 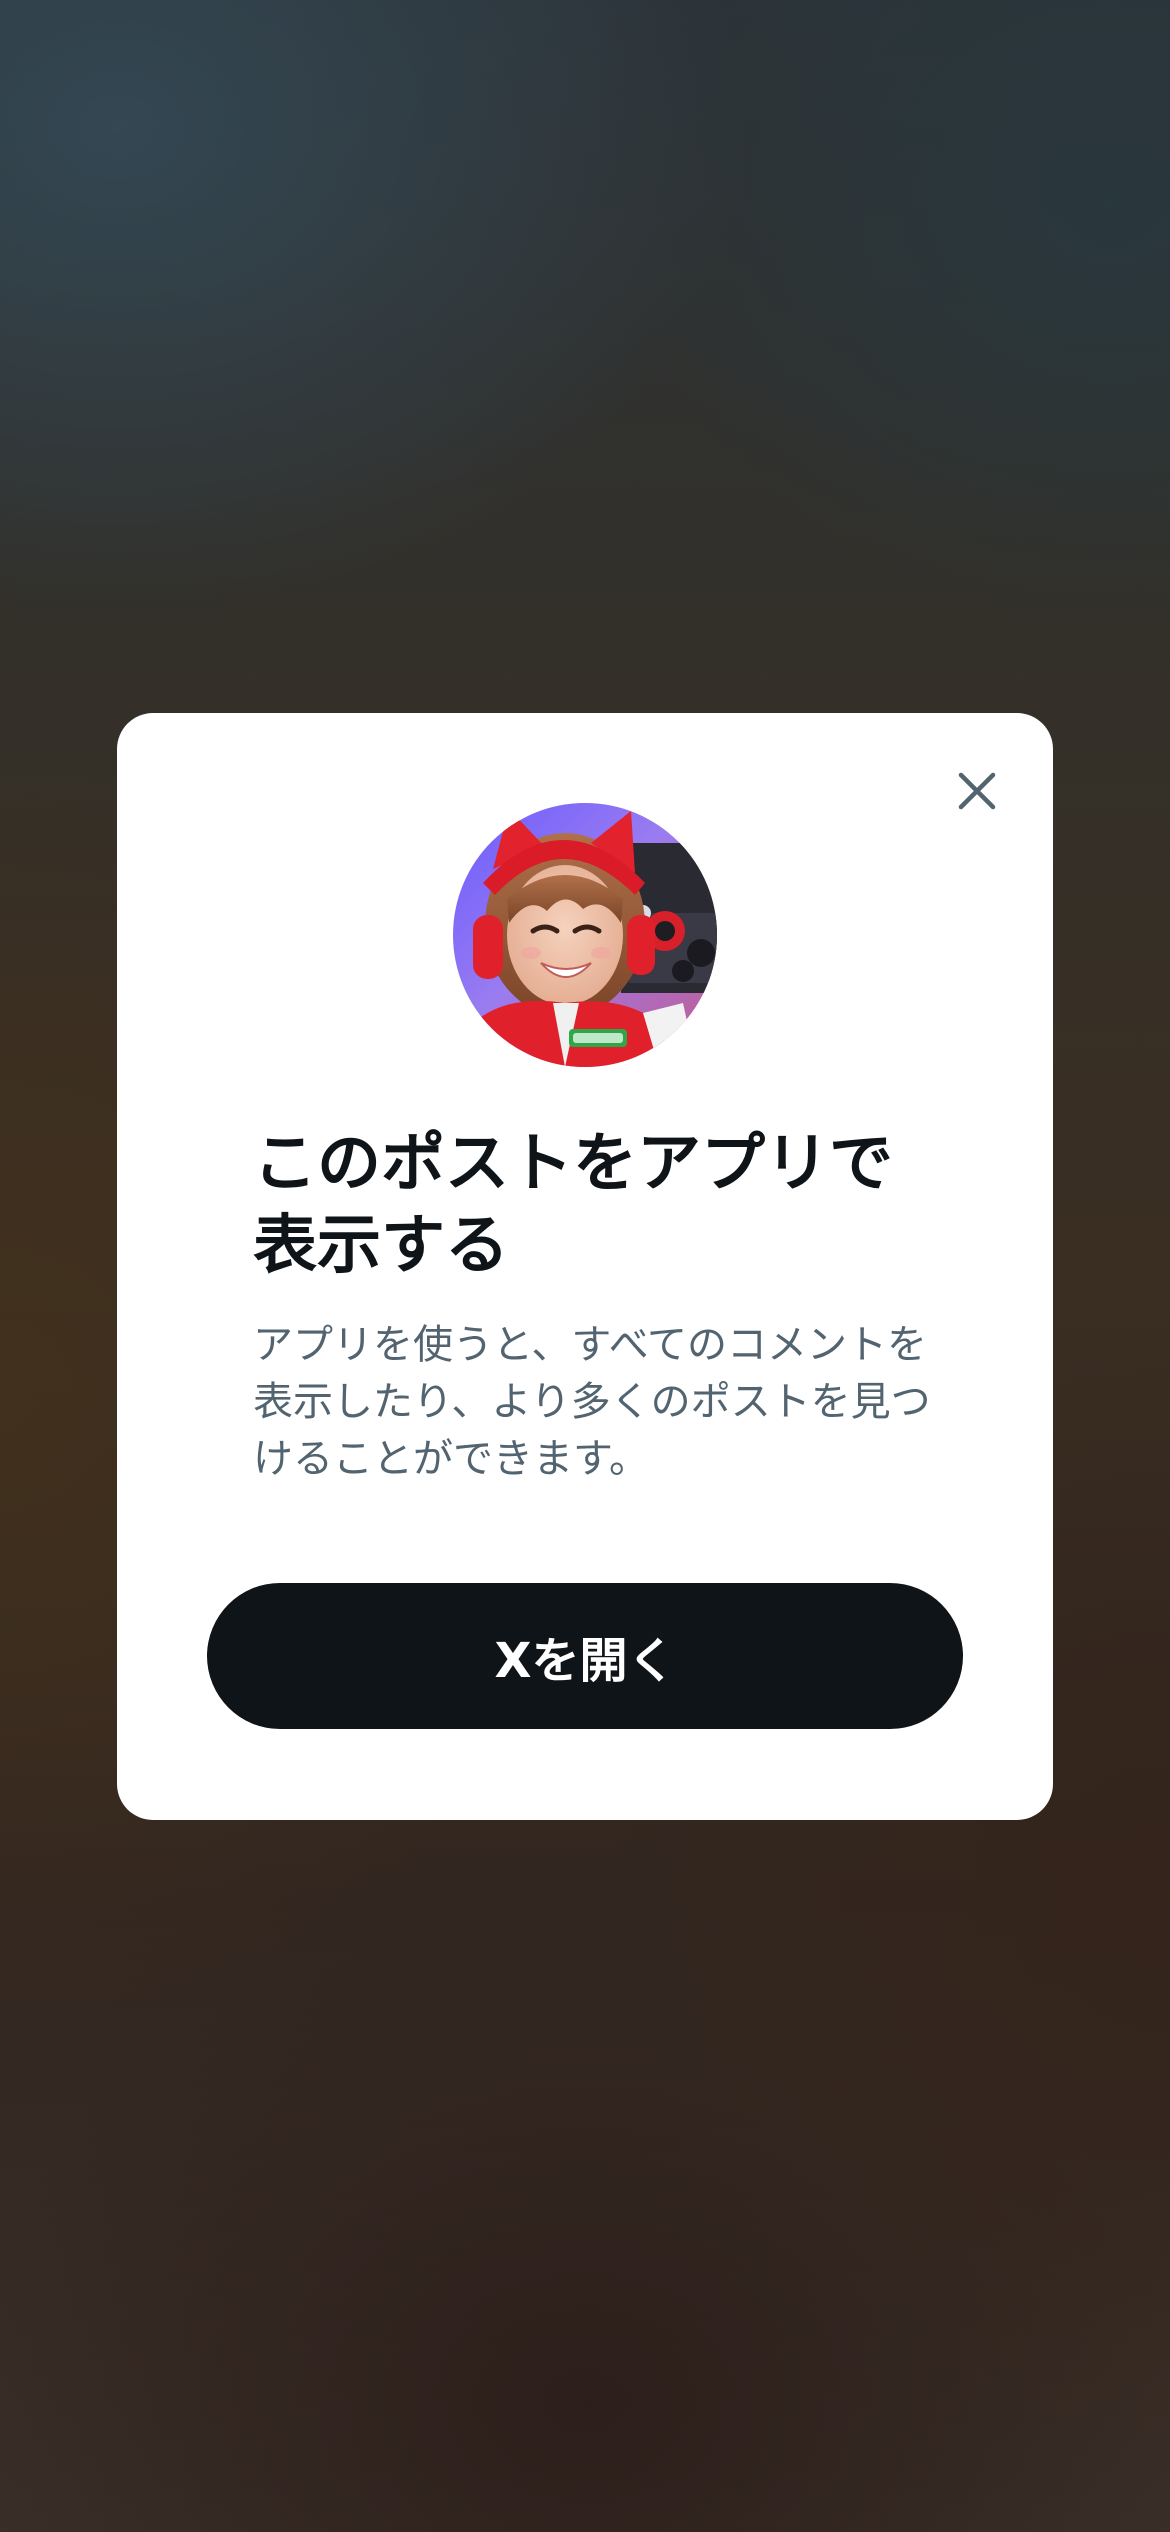 What do you see at coordinates (573, 1205) in the screenshot?
I see `modal-title: このポストをアプリで表示する` at bounding box center [573, 1205].